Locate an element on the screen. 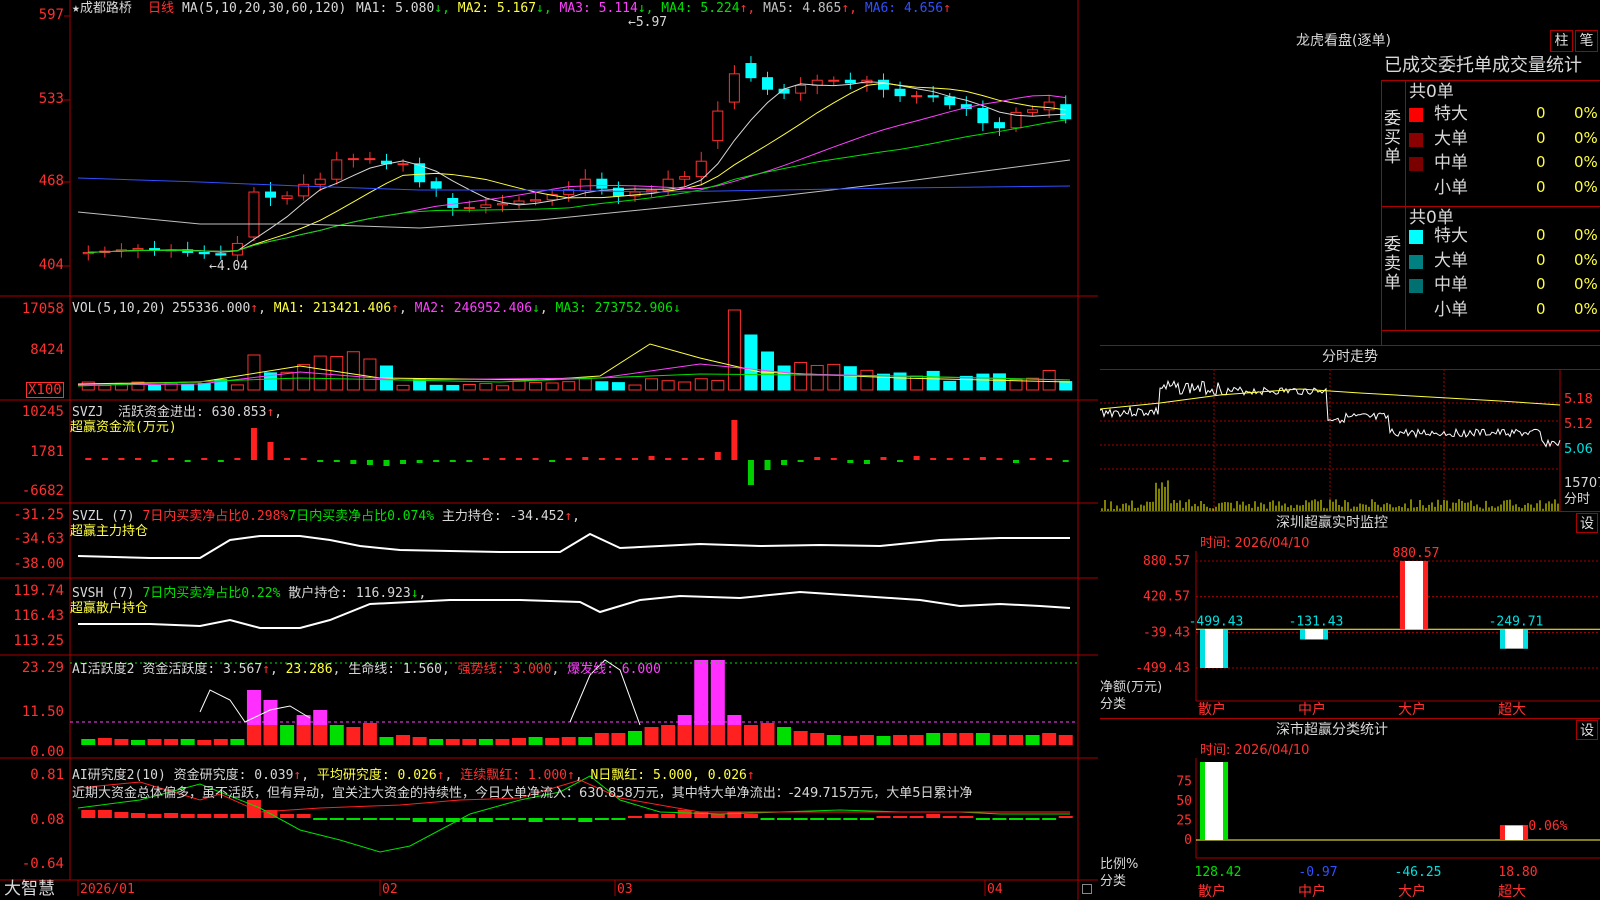  ai1-t5: 爆发线: 6.000 is located at coordinates (614, 669).